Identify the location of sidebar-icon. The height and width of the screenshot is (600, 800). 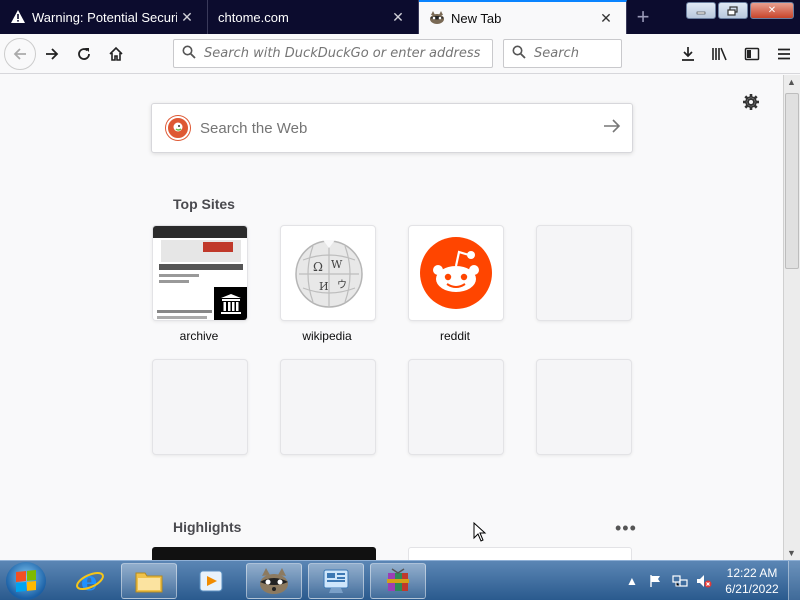
(752, 54).